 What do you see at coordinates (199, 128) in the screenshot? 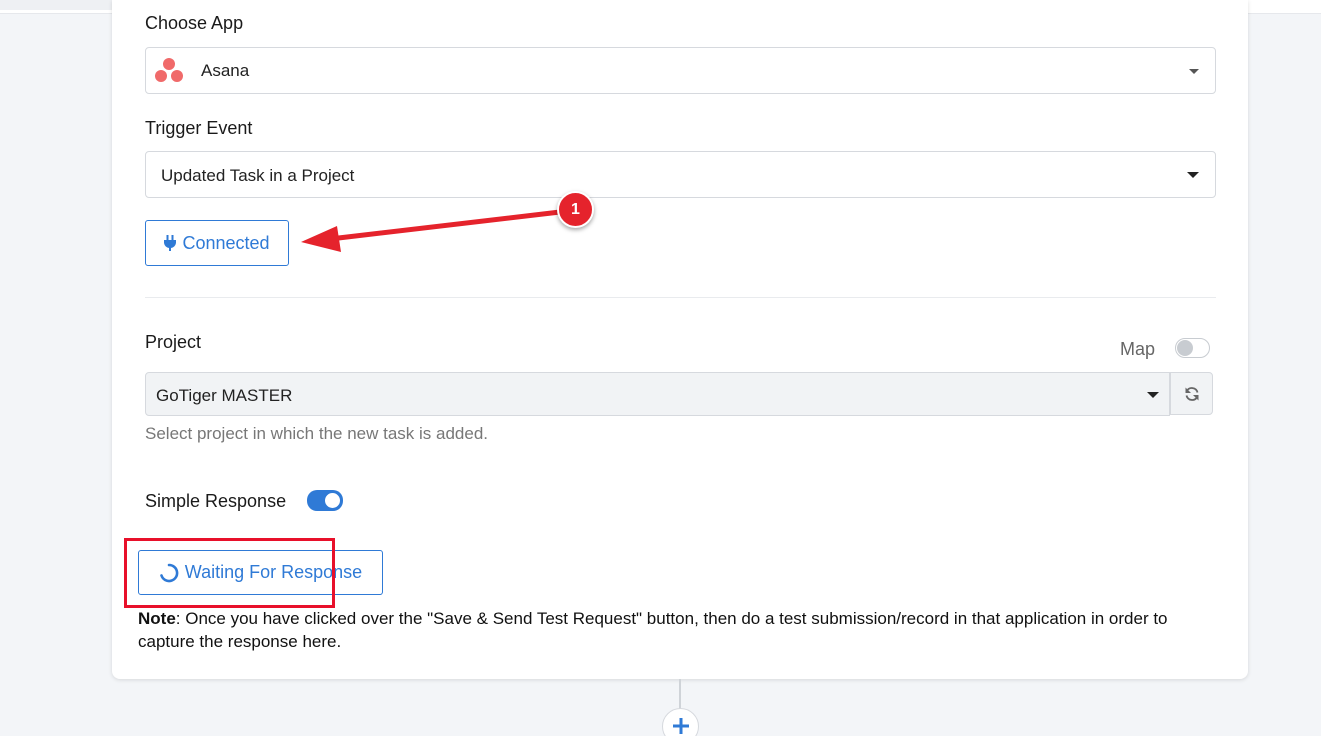
I see `trigger-event-label: Trigger Event` at bounding box center [199, 128].